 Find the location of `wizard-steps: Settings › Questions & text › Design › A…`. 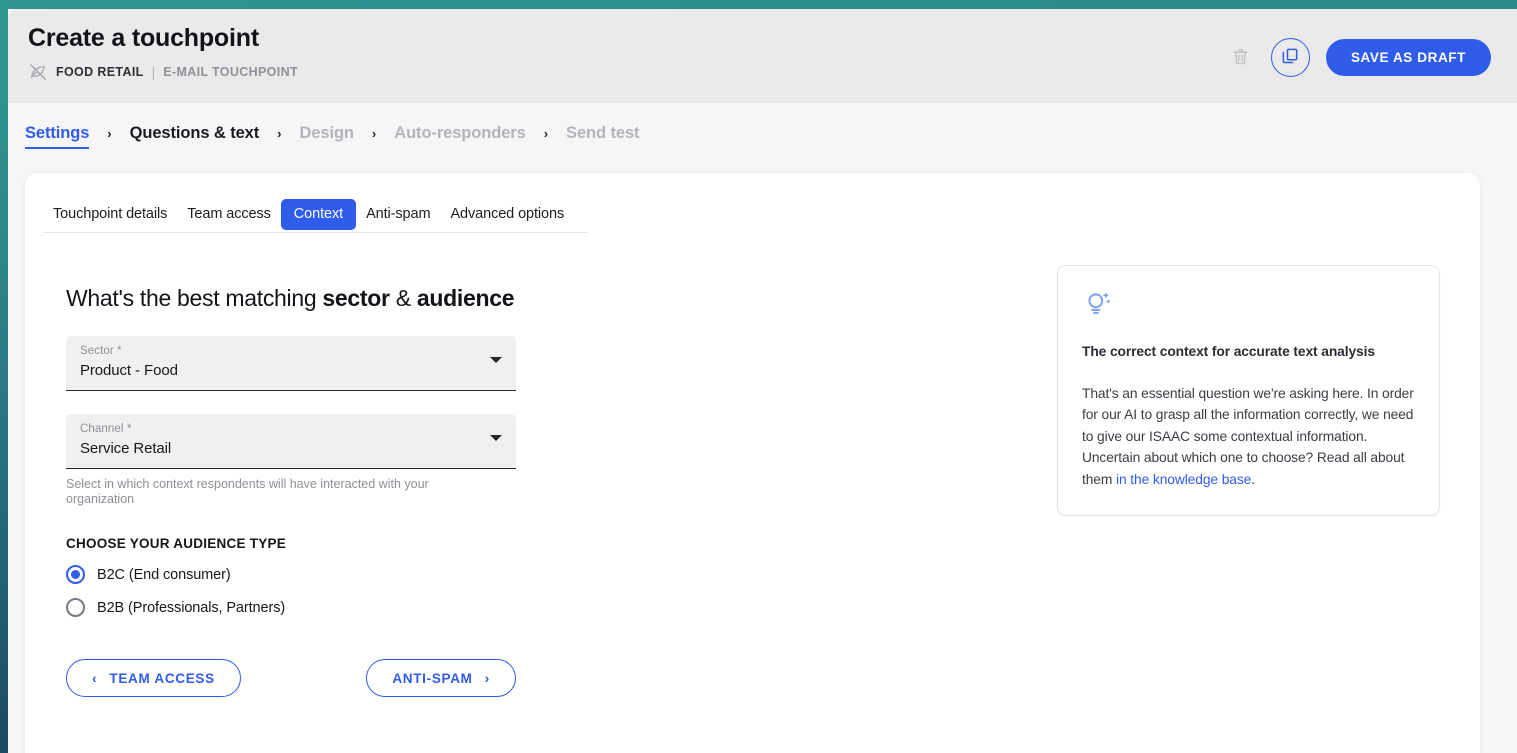

wizard-steps: Settings › Questions & text › Design › A… is located at coordinates (332, 136).